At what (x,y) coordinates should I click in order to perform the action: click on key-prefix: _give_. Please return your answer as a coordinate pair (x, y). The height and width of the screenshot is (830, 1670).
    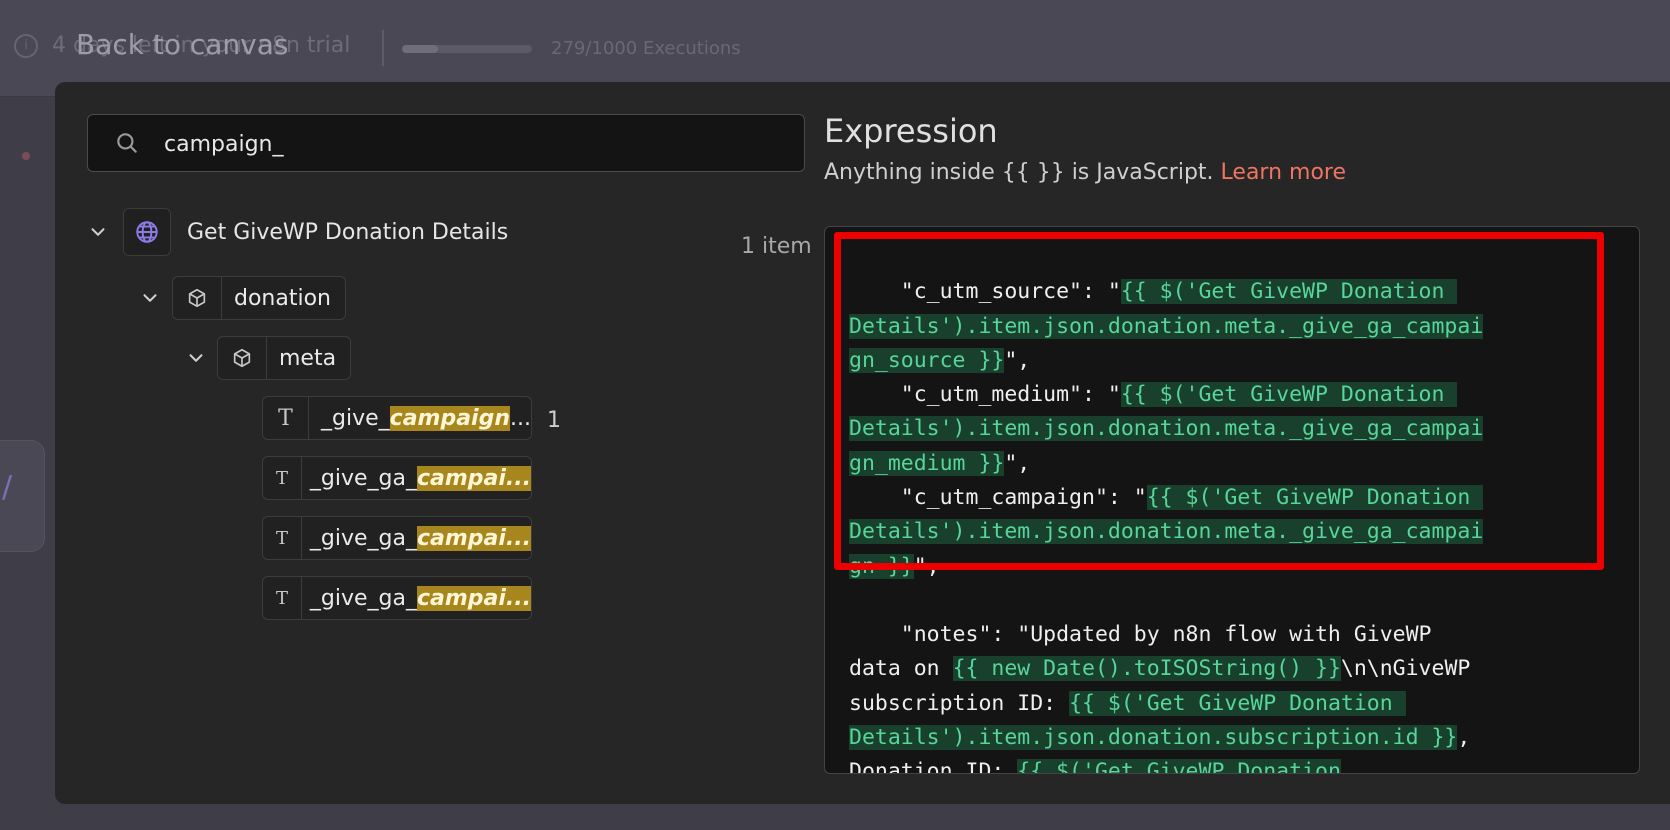
    Looking at the image, I should click on (355, 418).